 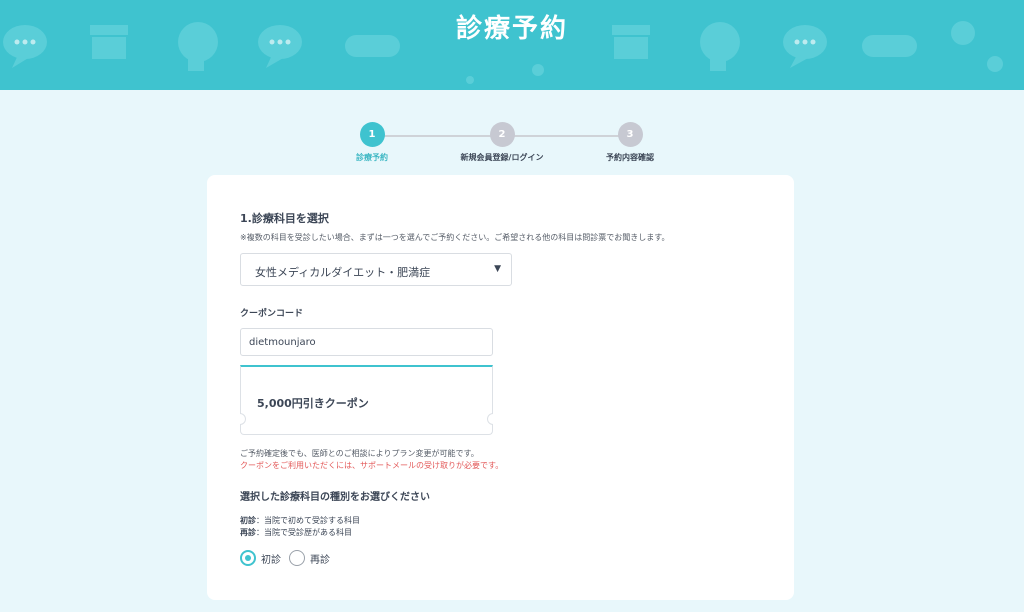 I want to click on progress-stepper: 1 診療予約 2 新規会員登録/ログイン 3 予約内容確認, so click(x=512, y=146).